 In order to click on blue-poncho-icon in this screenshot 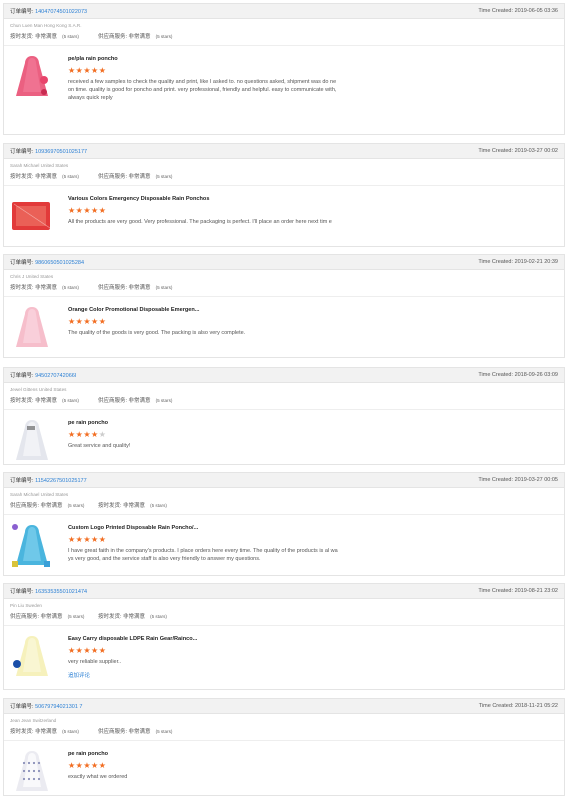, I will do `click(32, 546)`.